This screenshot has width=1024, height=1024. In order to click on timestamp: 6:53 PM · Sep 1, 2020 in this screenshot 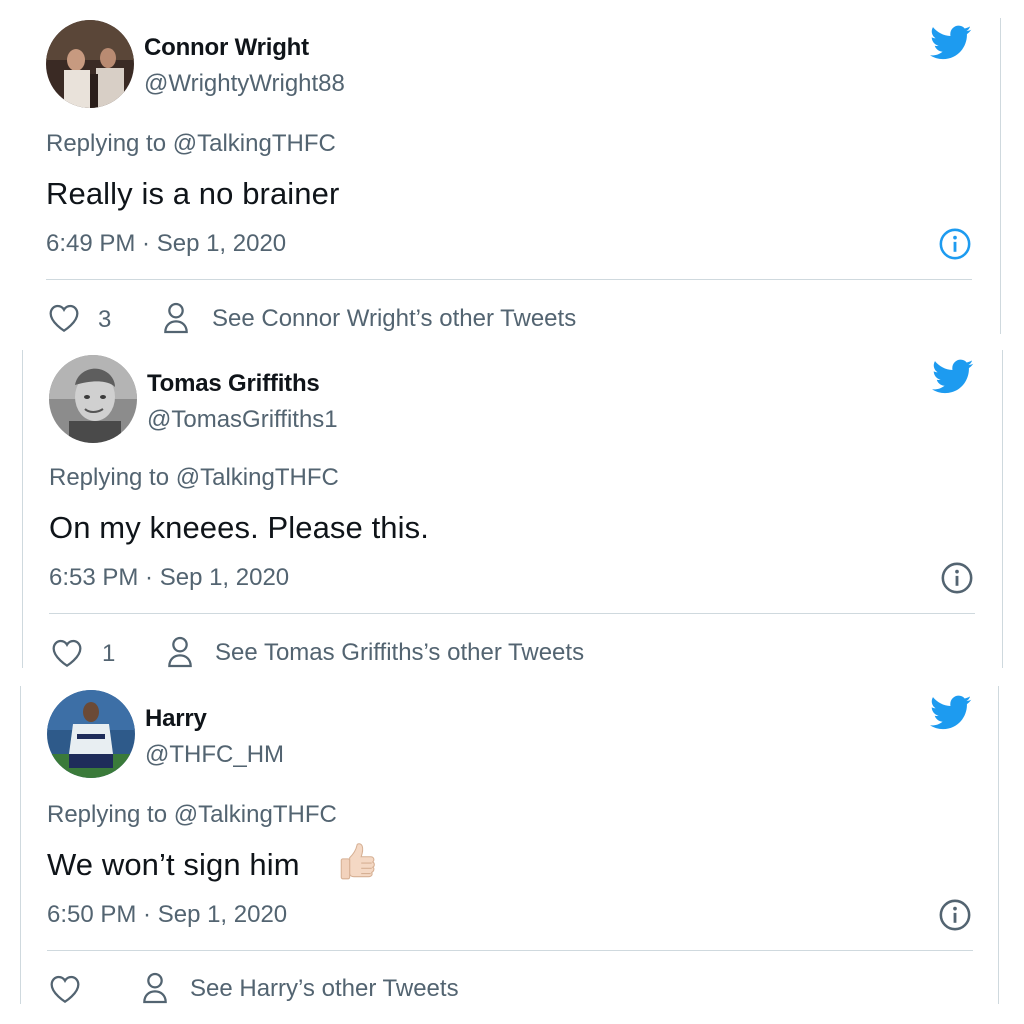, I will do `click(169, 578)`.